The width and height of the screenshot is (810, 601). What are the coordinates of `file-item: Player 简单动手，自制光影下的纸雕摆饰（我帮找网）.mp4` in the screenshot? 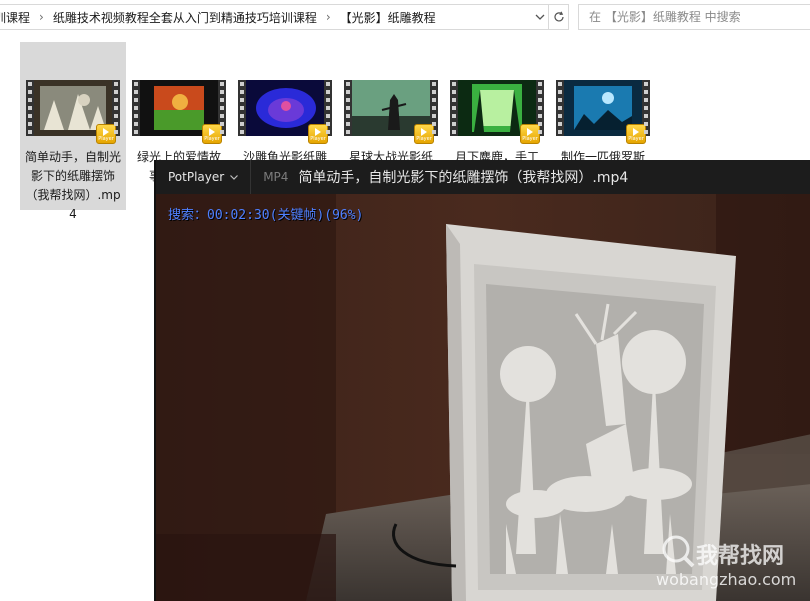 It's located at (73, 131).